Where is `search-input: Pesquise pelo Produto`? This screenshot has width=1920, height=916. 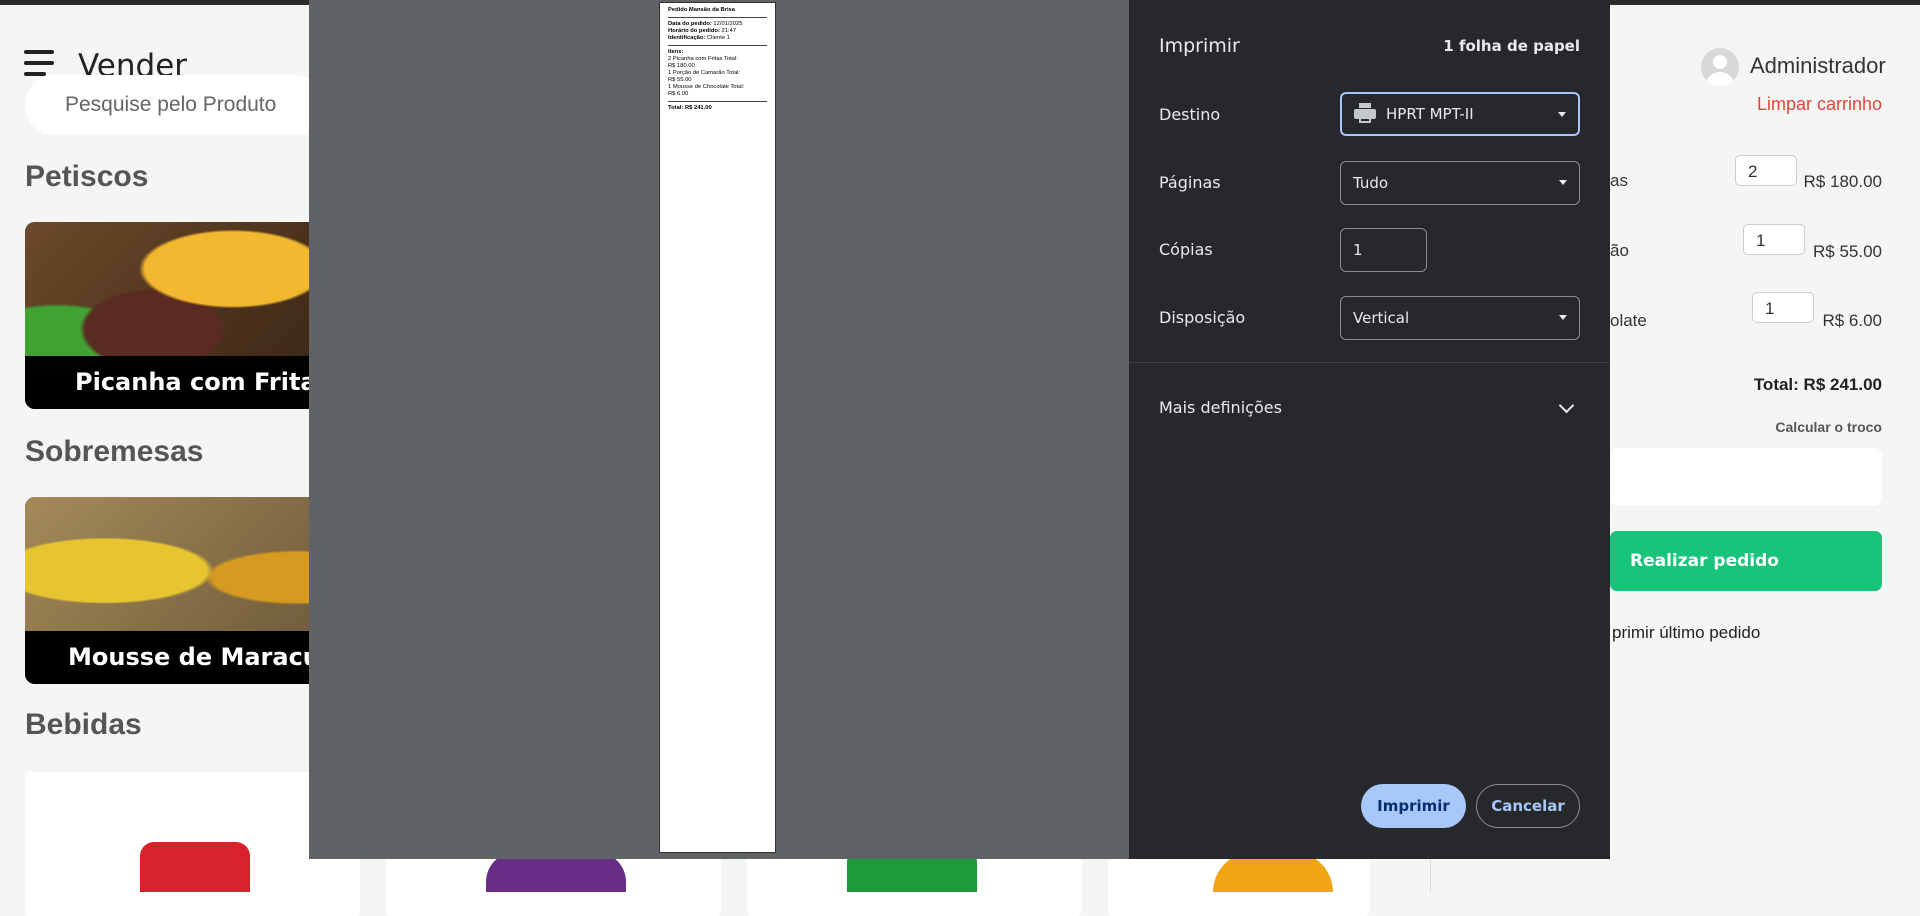
search-input: Pesquise pelo Produto is located at coordinates (175, 105).